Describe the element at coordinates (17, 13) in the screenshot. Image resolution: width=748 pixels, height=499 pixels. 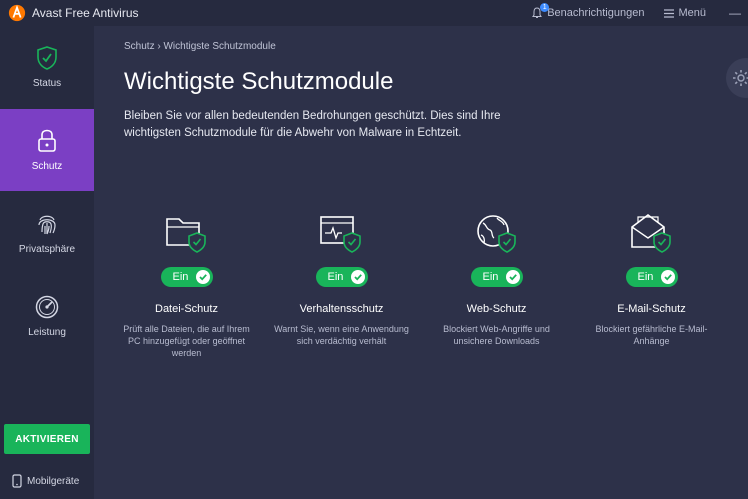
I see `avast-logo-icon` at that location.